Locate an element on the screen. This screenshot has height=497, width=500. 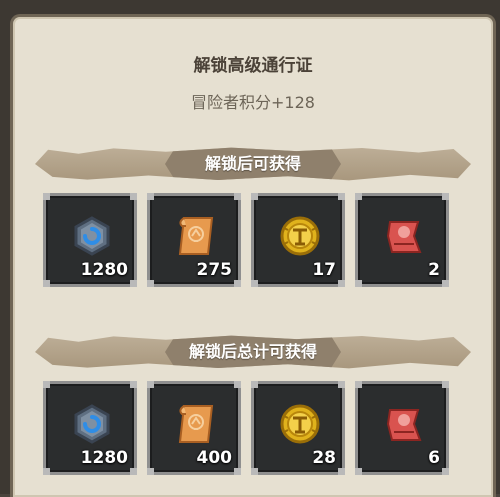
section-label: 解锁后总计可获得 is located at coordinates (252, 351).